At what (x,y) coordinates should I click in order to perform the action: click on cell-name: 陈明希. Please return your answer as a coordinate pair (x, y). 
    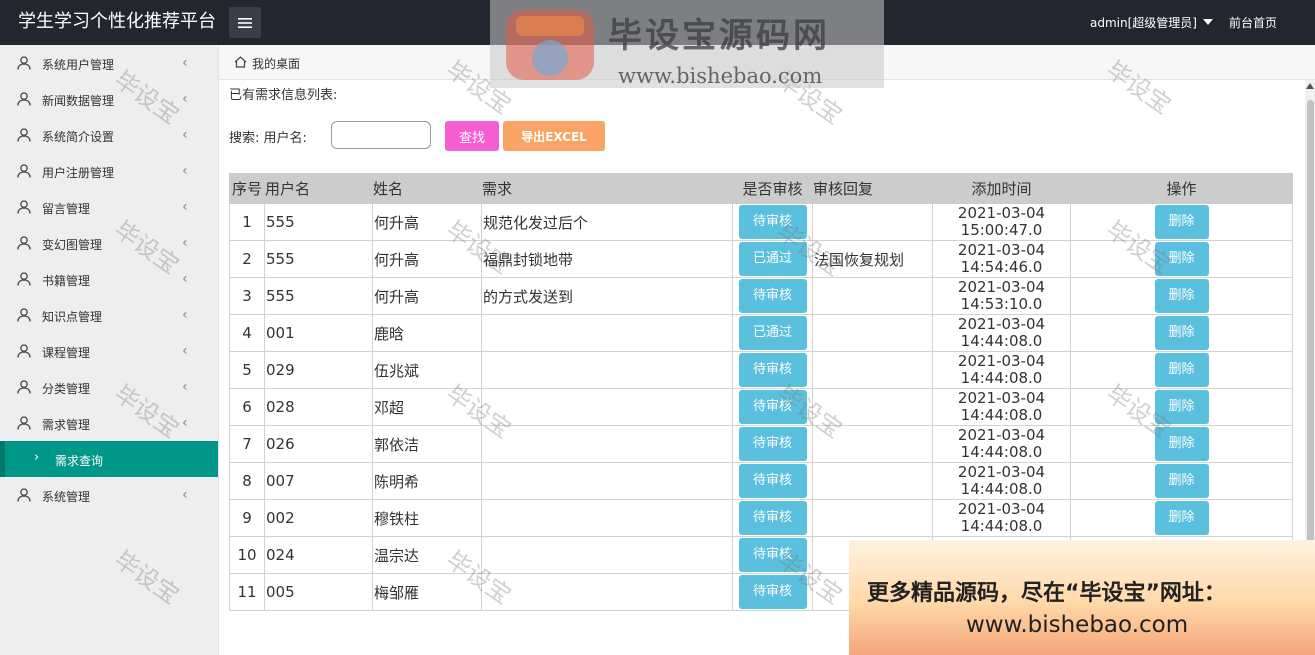
    Looking at the image, I should click on (427, 481).